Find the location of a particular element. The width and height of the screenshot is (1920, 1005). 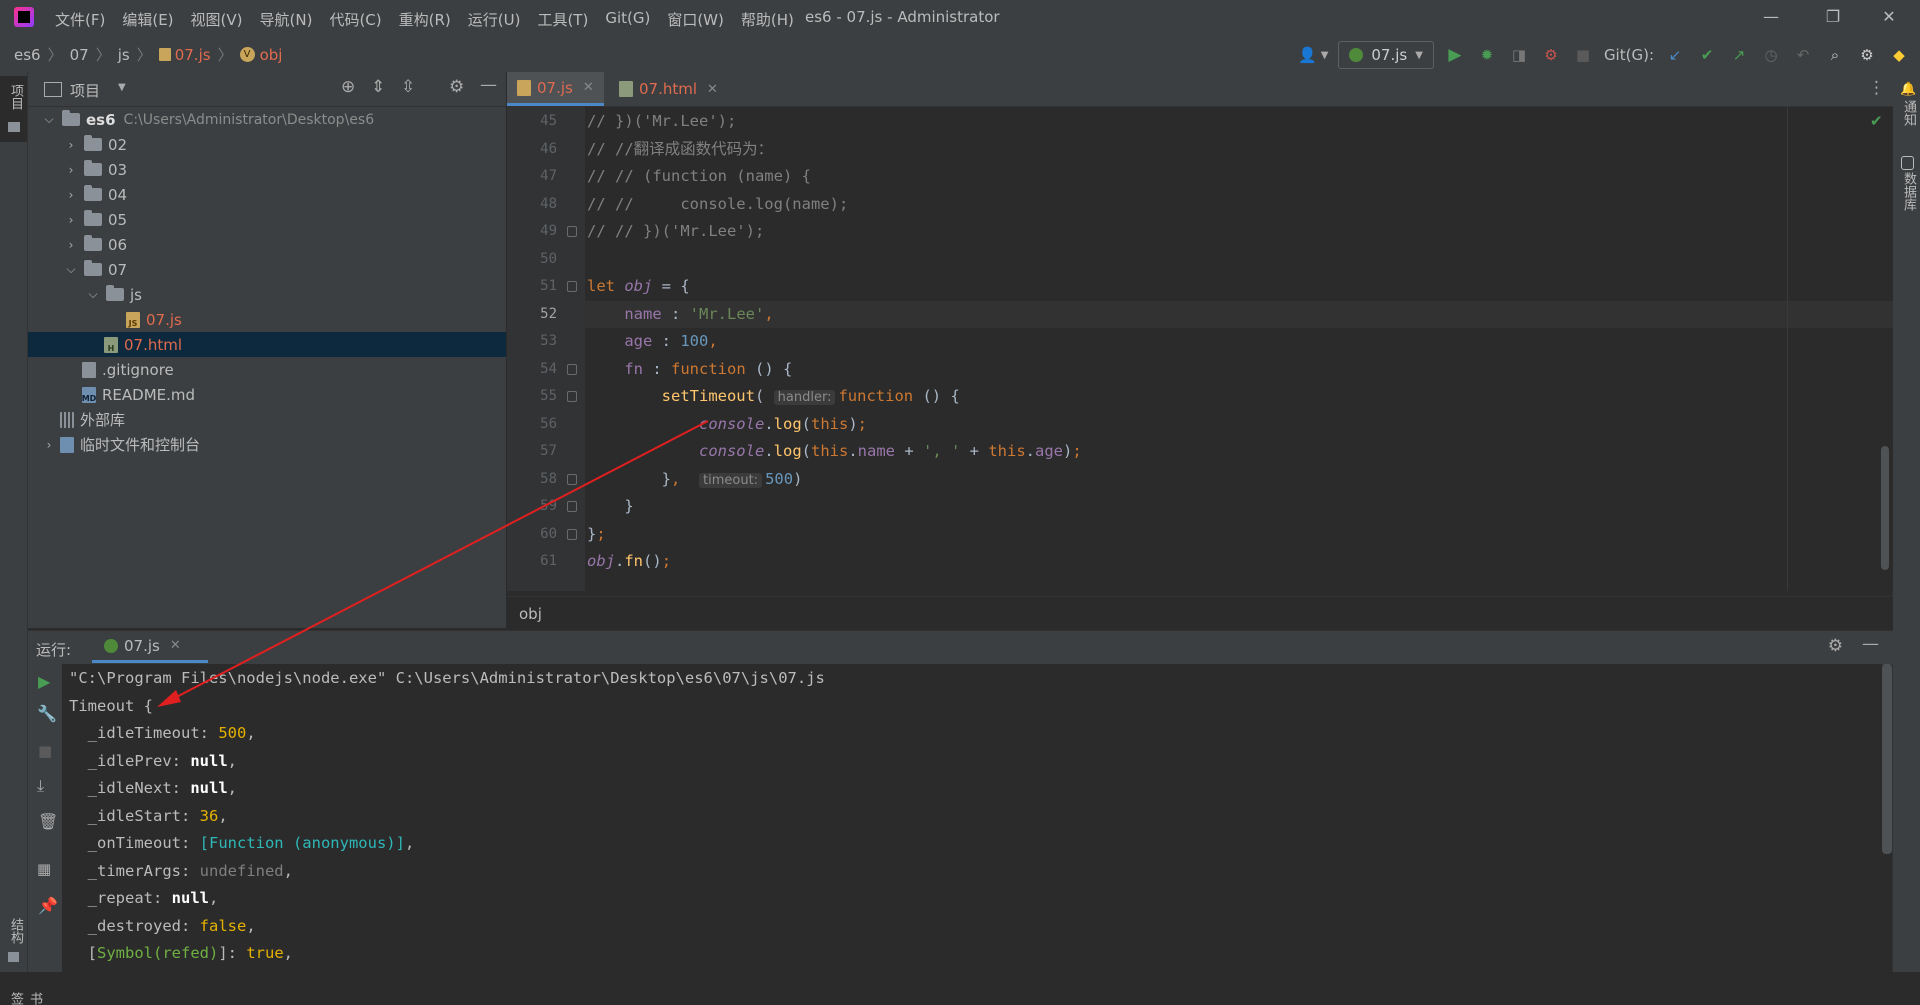

pin-icon: 📌 is located at coordinates (48, 905).